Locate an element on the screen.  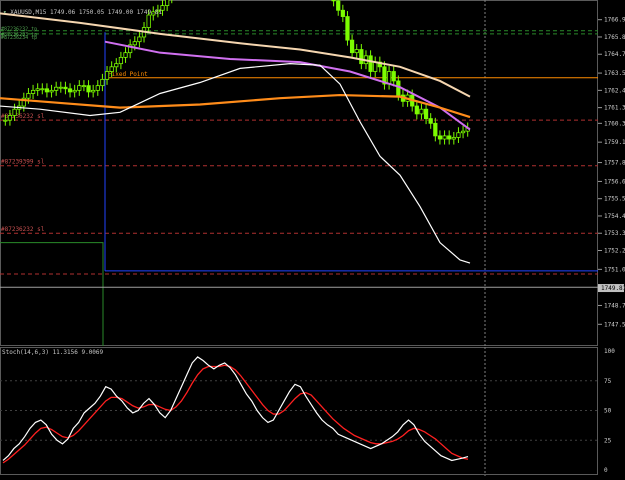
symbol-title: XAUUSD,M15 is located at coordinates (28, 12).